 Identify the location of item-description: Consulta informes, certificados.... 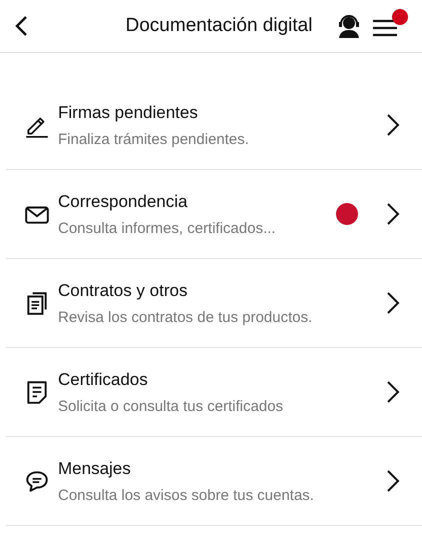
(167, 228).